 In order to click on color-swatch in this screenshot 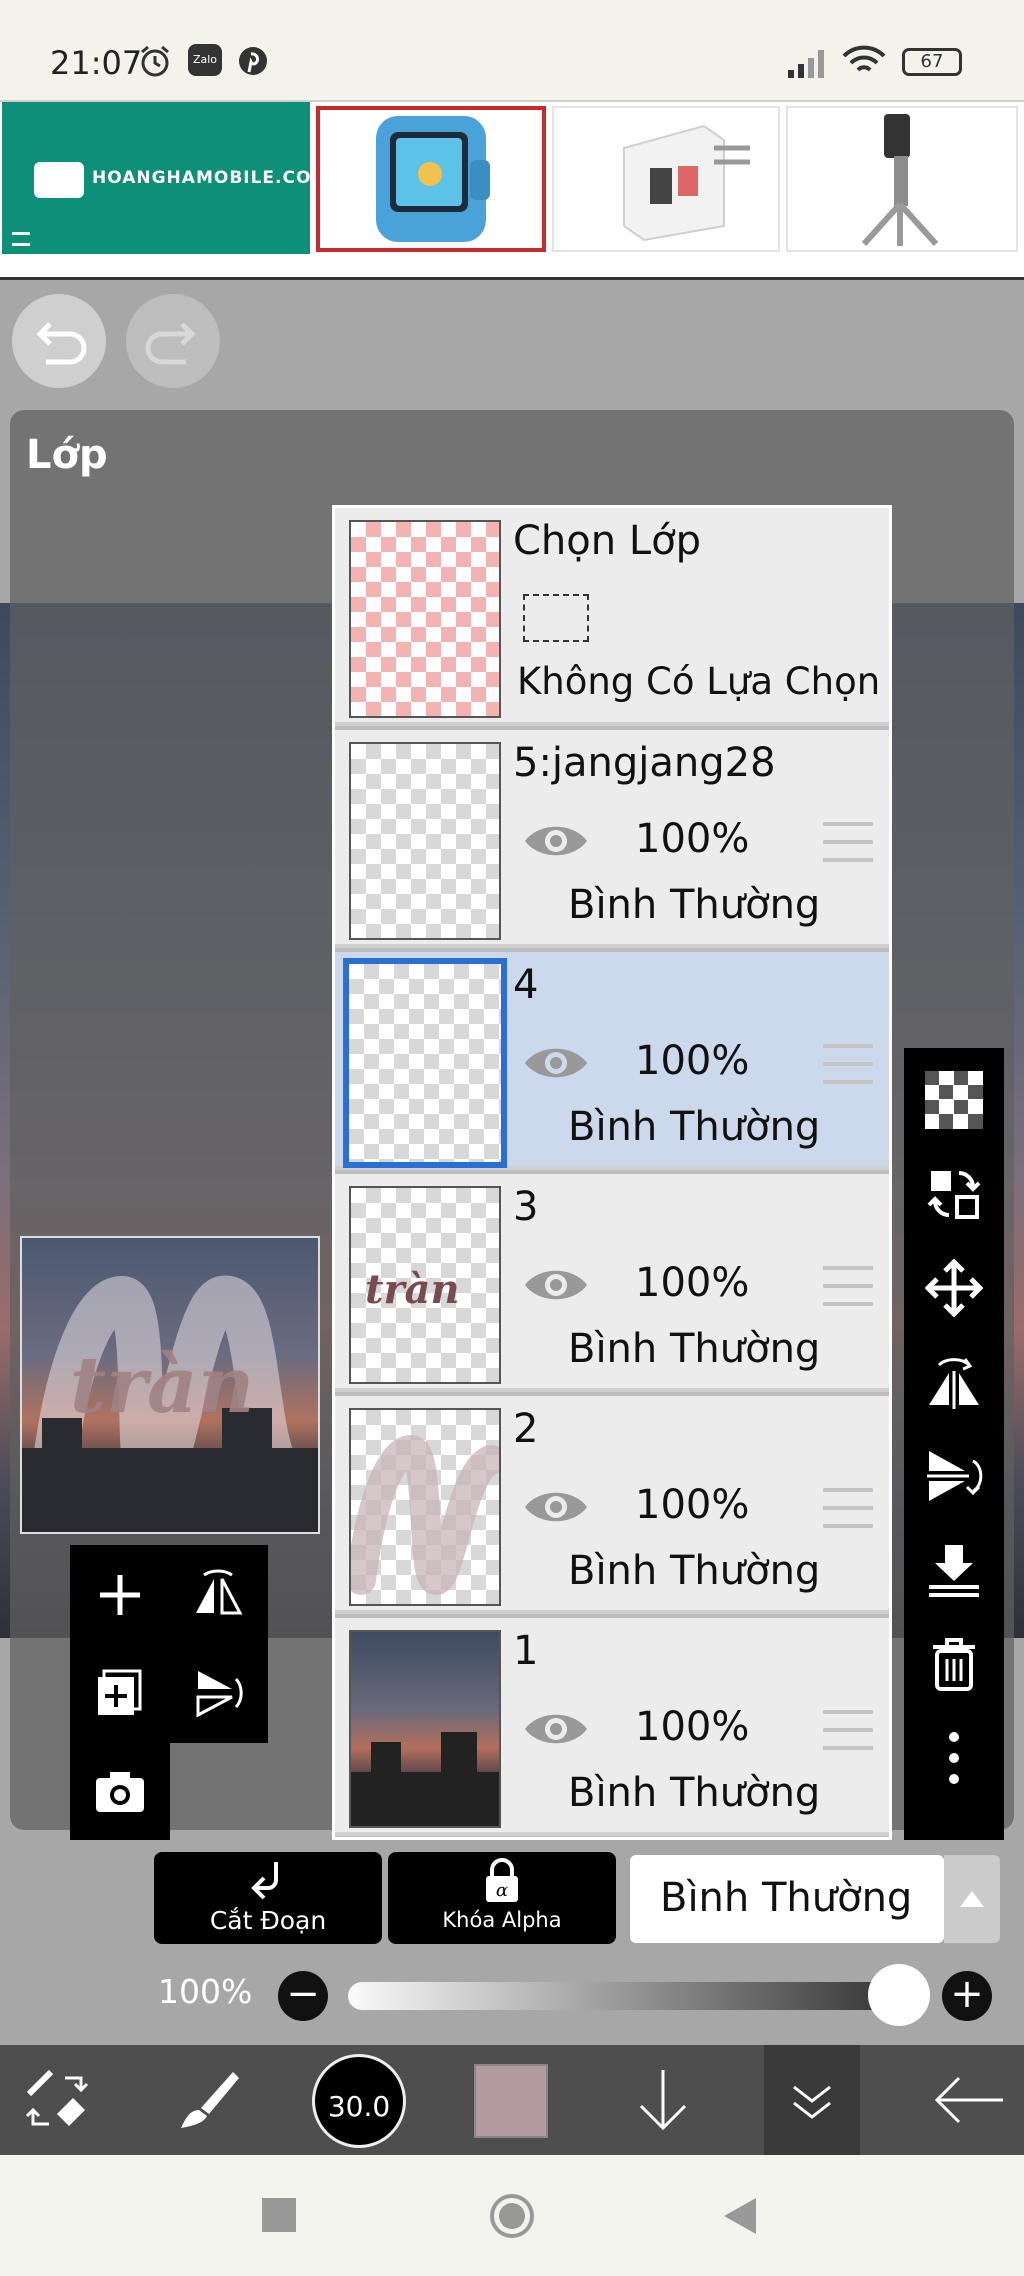, I will do `click(511, 2101)`.